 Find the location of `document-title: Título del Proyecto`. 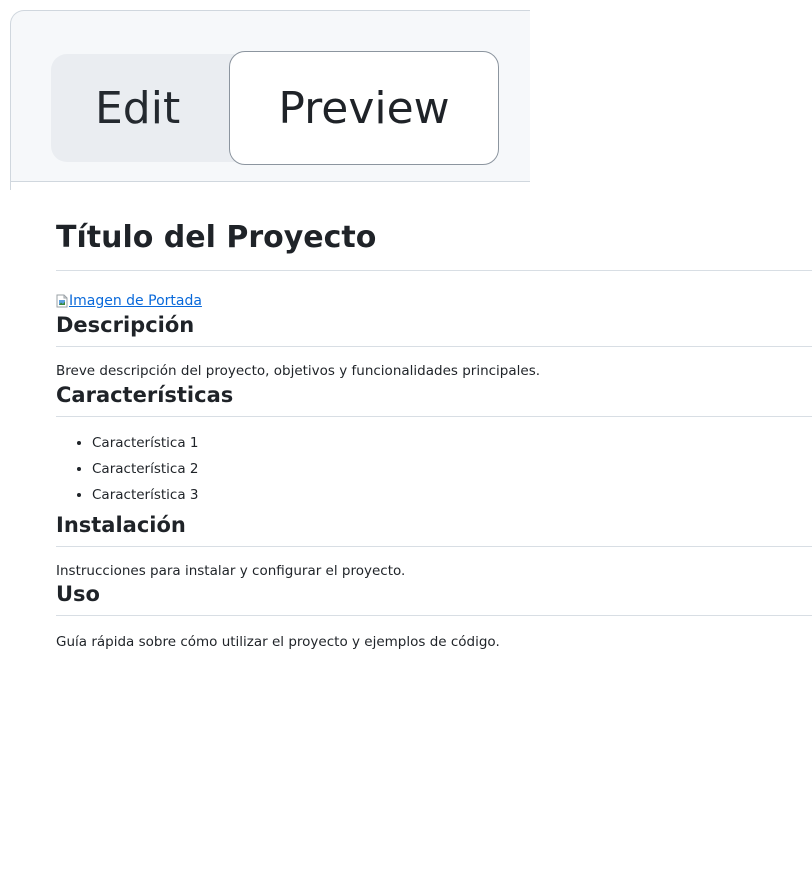

document-title: Título del Proyecto is located at coordinates (434, 245).